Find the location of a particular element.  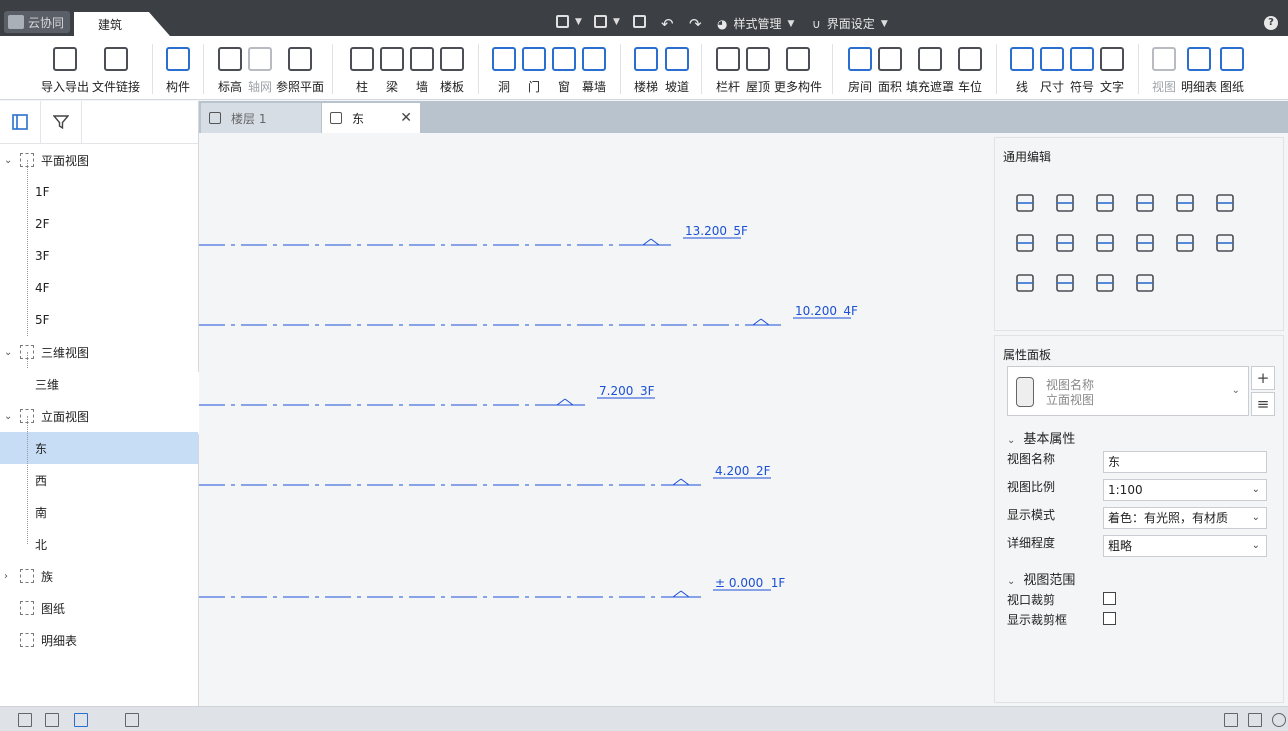

ribbon-button-link: 文件链接 is located at coordinates (116, 68).